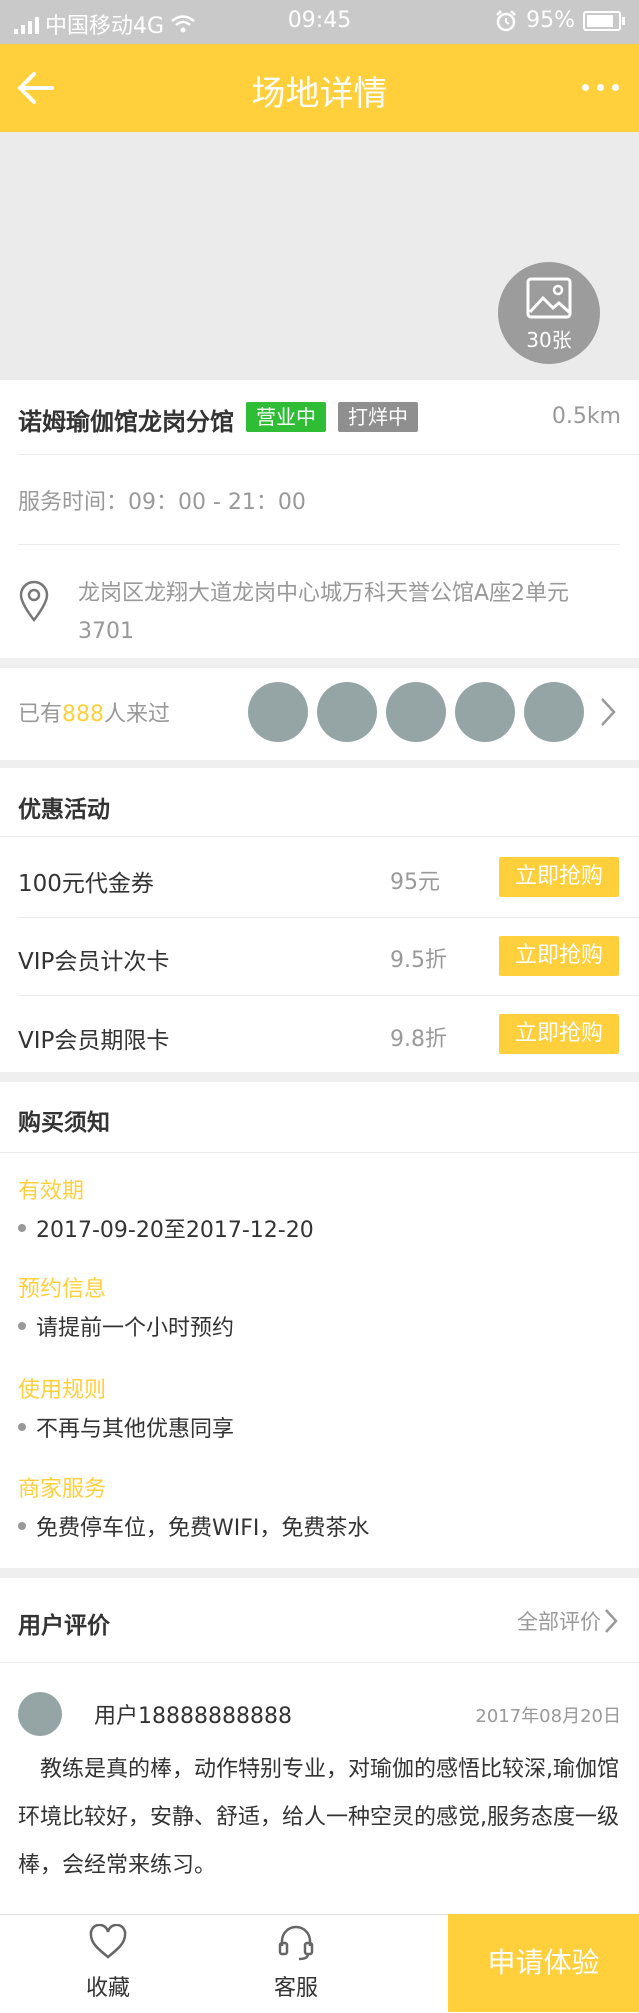 This screenshot has width=639, height=2013. What do you see at coordinates (162, 502) in the screenshot?
I see `service-hours: 服务时间：09：00 - 21：00` at bounding box center [162, 502].